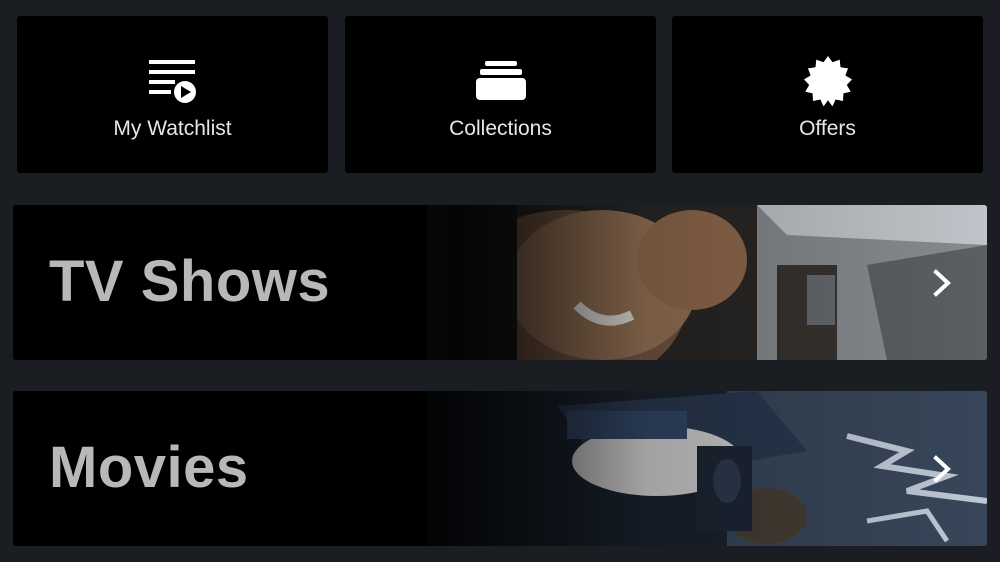 The image size is (1000, 562). I want to click on collections-label: Collections, so click(500, 128).